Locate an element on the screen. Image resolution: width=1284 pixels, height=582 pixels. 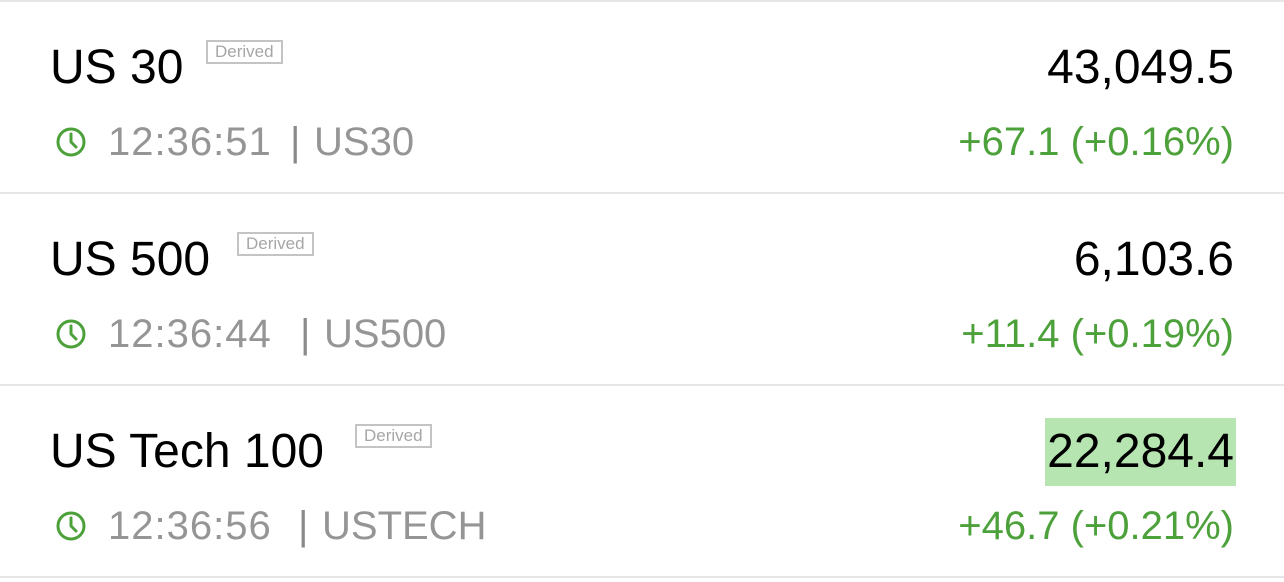
instrument-symbol: USTECH is located at coordinates (404, 526).